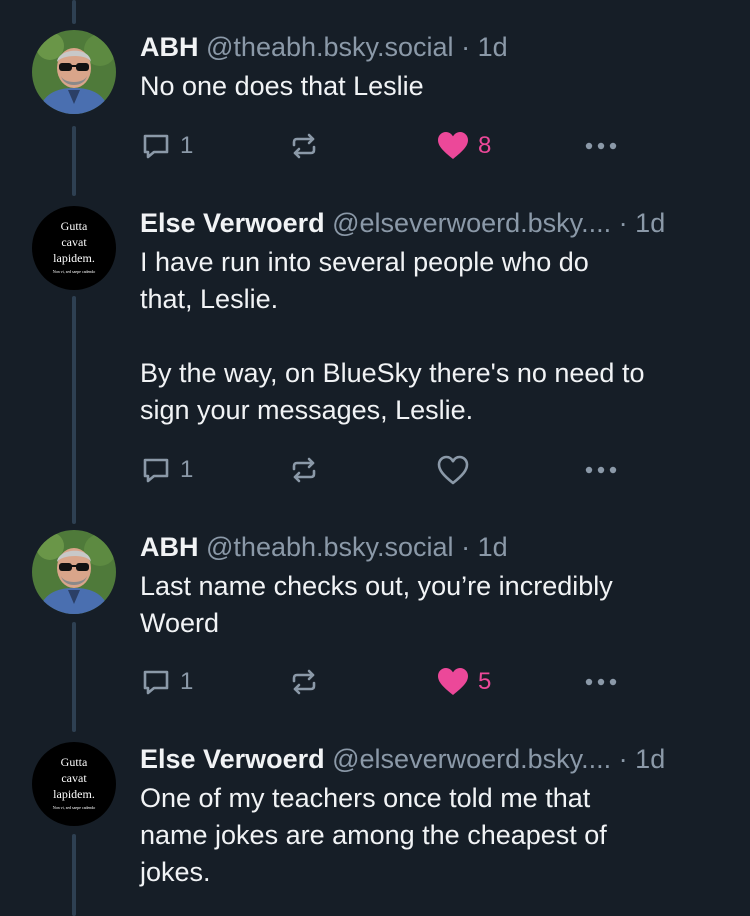 This screenshot has width=750, height=916. I want to click on post-text-line: sign your messages, Leslie., so click(307, 410).